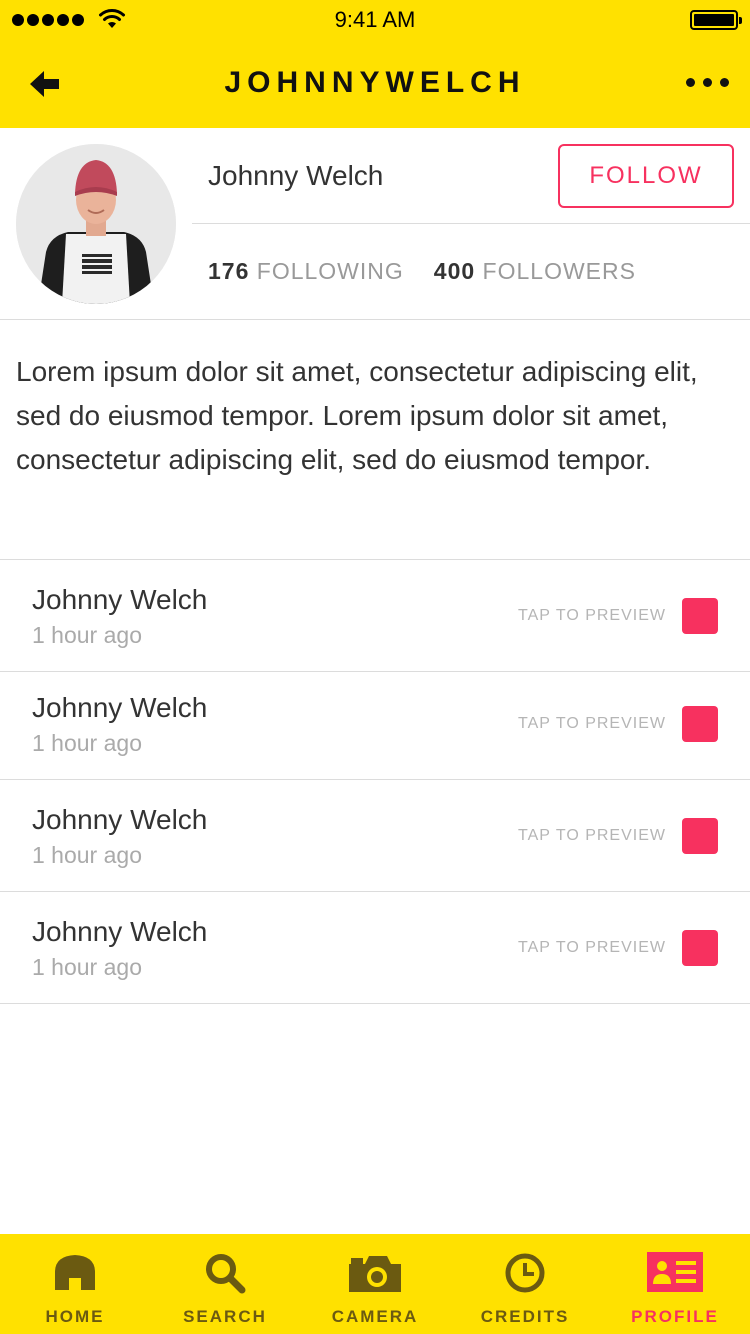 The width and height of the screenshot is (750, 1334). Describe the element at coordinates (707, 82) in the screenshot. I see `more-options-icon` at that location.